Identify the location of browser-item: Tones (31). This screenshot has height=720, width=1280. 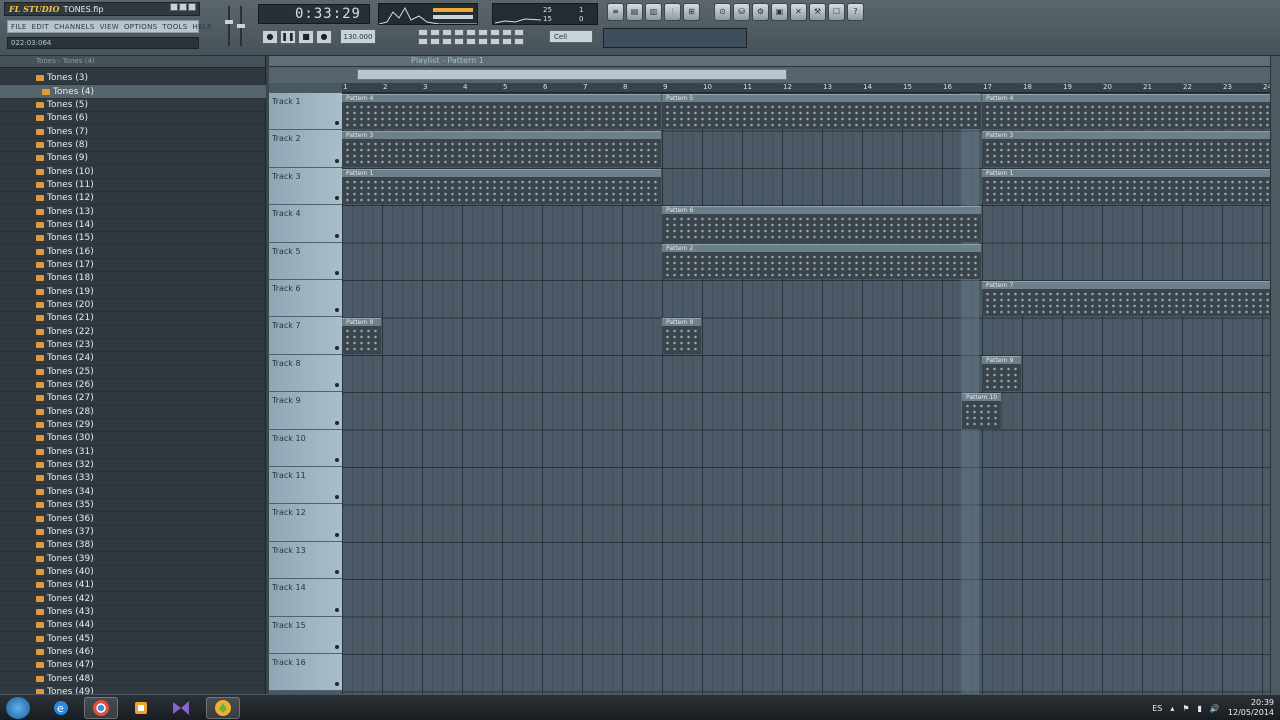
(133, 452).